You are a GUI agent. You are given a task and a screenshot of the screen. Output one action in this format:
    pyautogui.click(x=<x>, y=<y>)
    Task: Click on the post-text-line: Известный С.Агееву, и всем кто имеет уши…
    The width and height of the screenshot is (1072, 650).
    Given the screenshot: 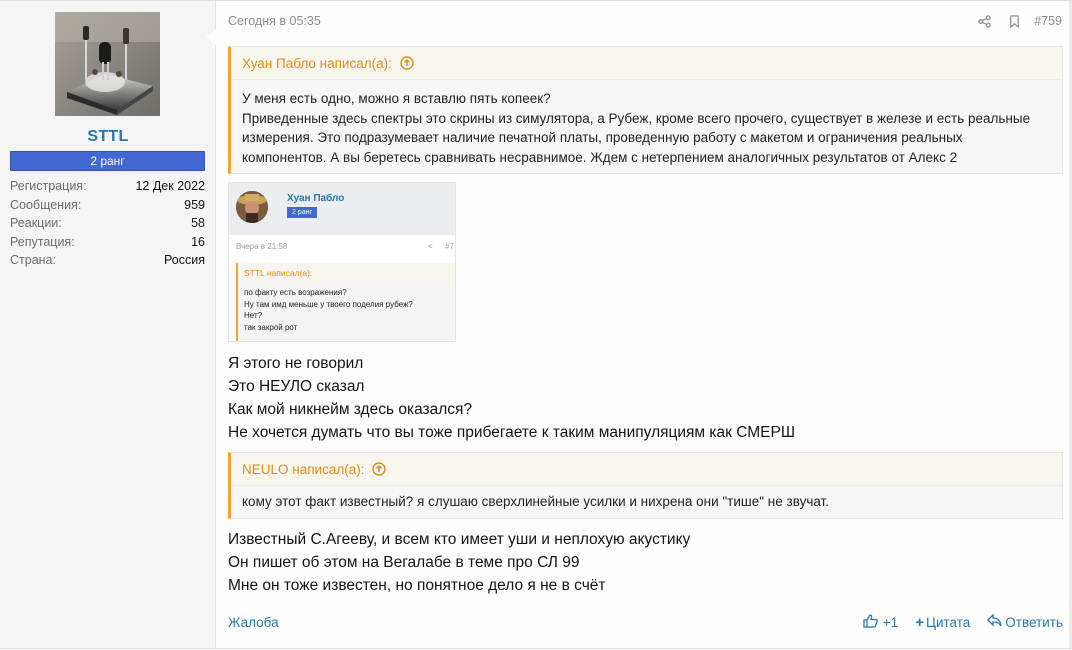 What is the action you would take?
    pyautogui.click(x=459, y=539)
    